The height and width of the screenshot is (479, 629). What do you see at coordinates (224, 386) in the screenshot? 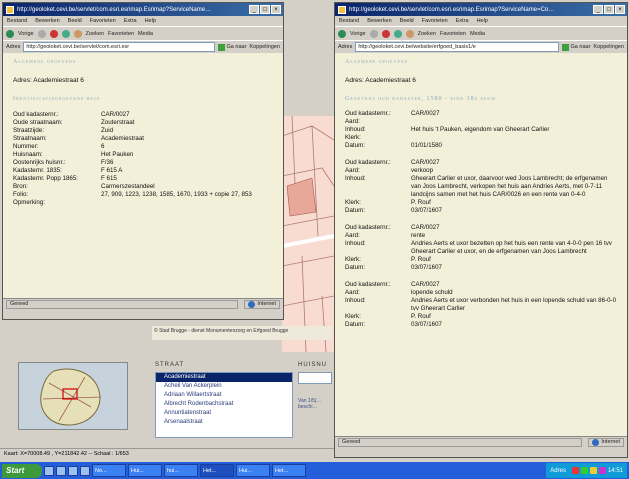
I see `street-item: Acheil Van Ackerplein` at bounding box center [224, 386].